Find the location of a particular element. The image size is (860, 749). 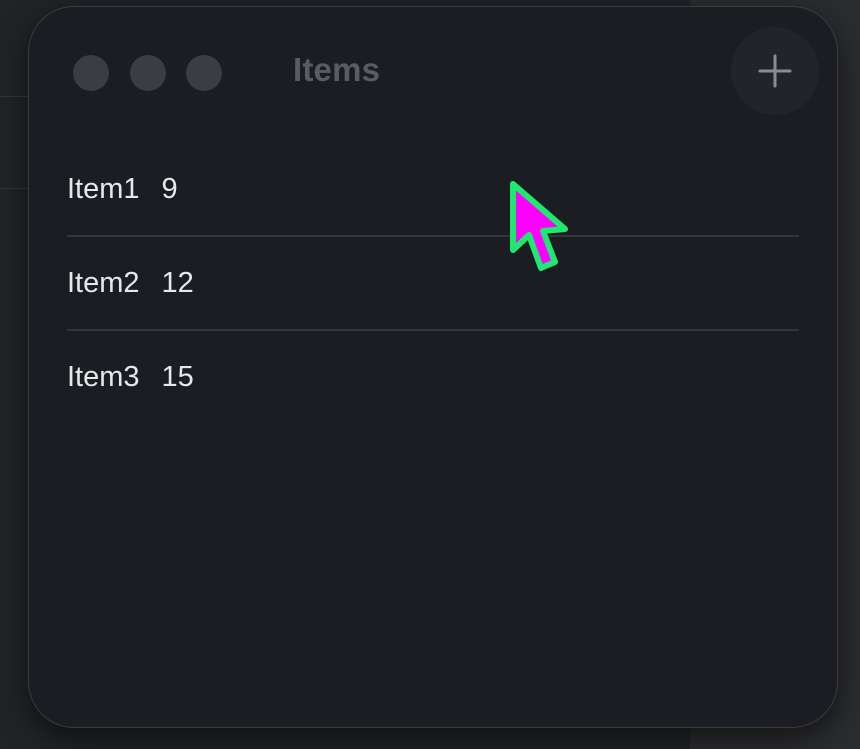

item-name: Item1 is located at coordinates (103, 188).